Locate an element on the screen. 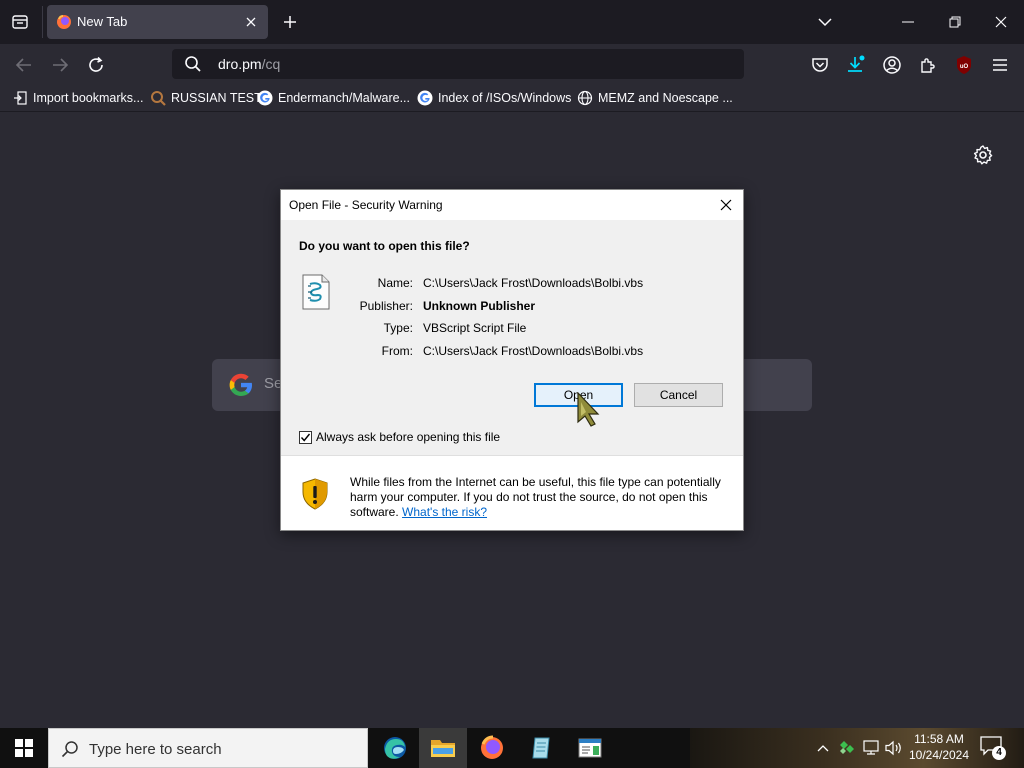  downloads-icon is located at coordinates (855, 65).